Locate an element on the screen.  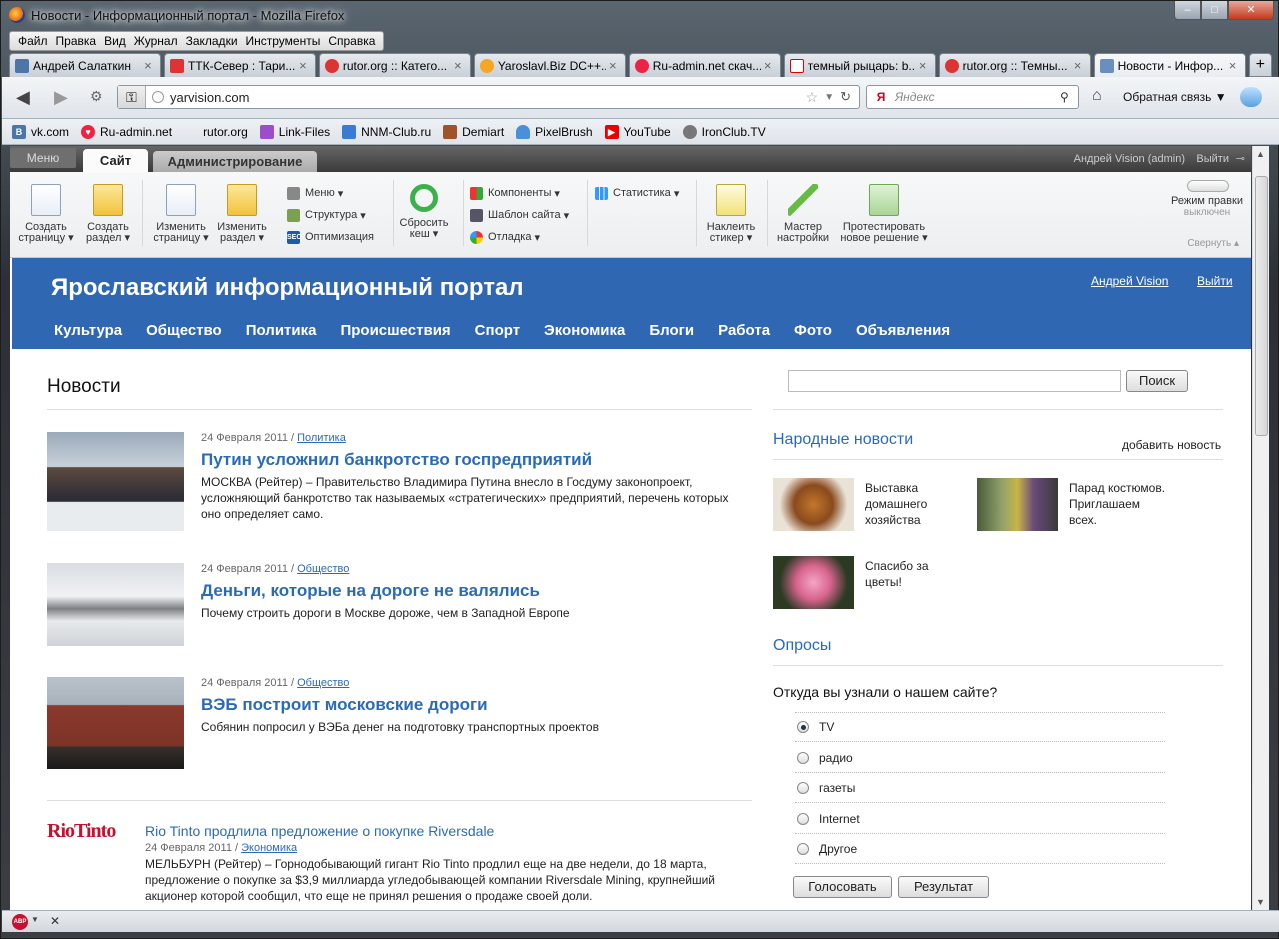
article-category-link: Общество is located at coordinates (323, 683).